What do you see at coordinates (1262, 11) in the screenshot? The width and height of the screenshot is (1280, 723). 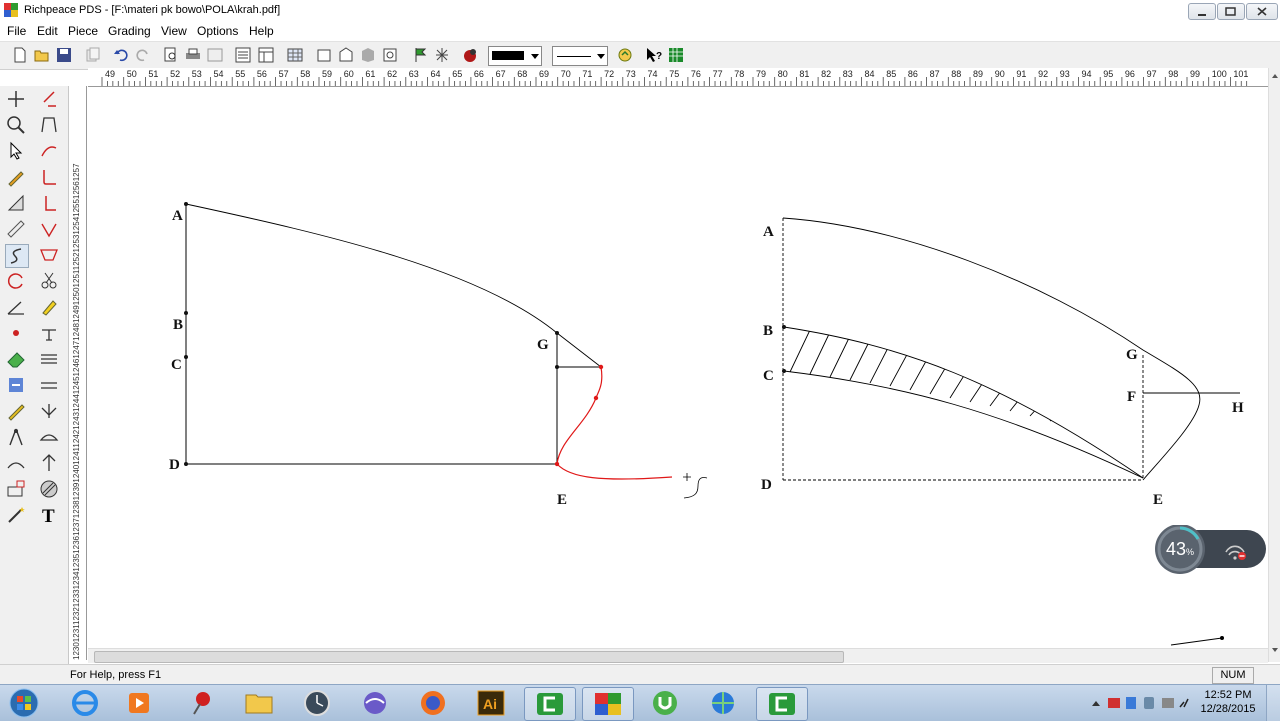 I see `close-button` at bounding box center [1262, 11].